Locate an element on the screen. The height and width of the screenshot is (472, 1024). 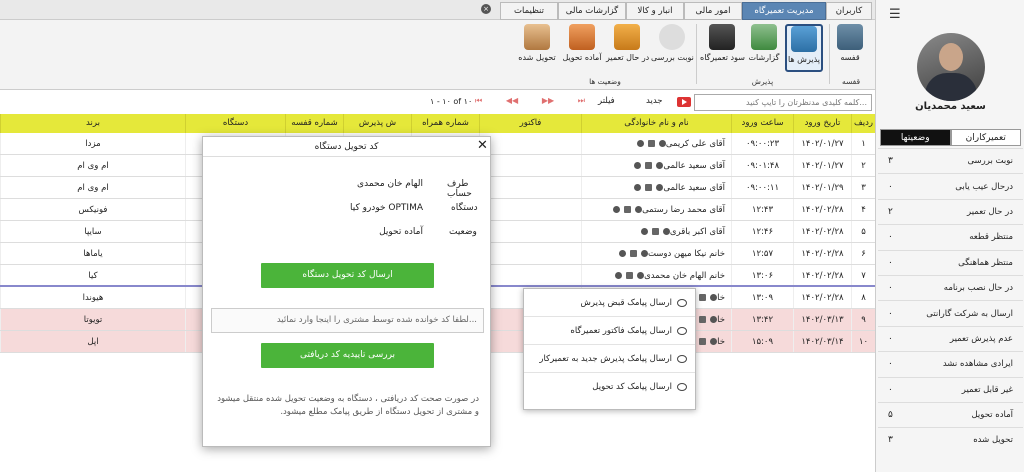
last-page-icon: ⏮ is located at coordinates (478, 102).